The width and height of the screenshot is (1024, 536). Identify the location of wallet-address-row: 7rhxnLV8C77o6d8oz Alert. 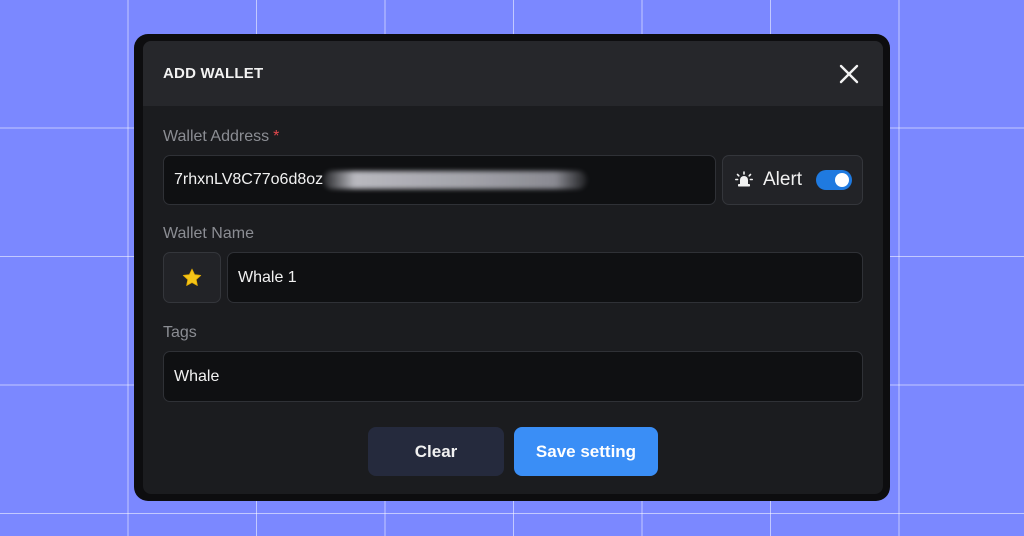
(513, 180).